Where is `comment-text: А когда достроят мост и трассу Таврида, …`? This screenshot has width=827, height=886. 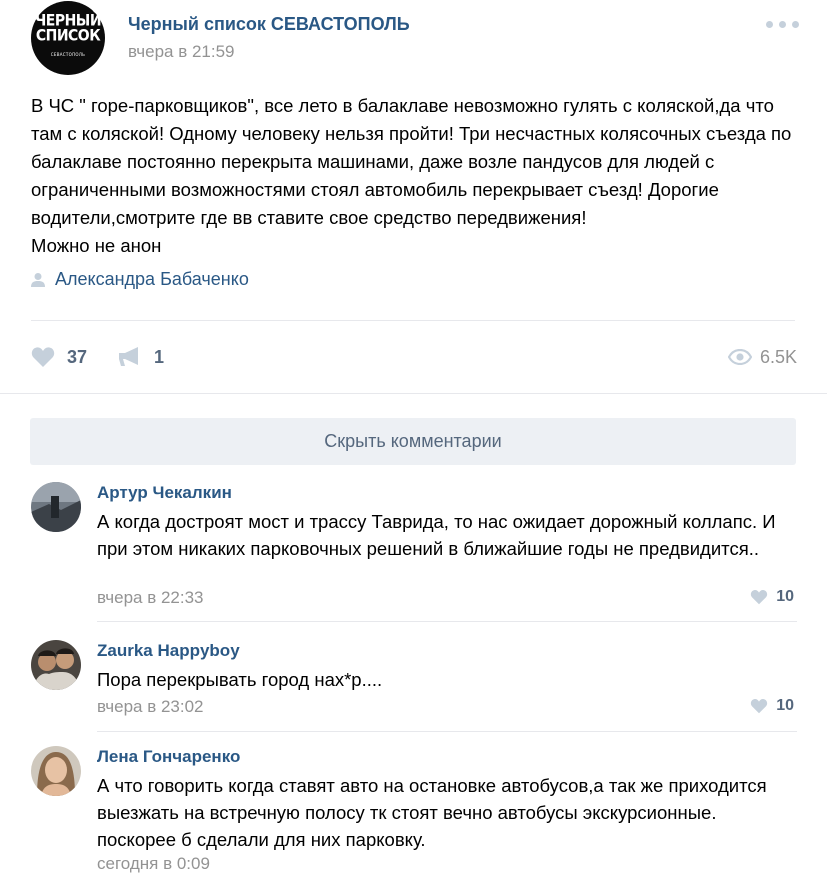
comment-text: А когда достроят мост и трассу Таврида, … is located at coordinates (436, 535).